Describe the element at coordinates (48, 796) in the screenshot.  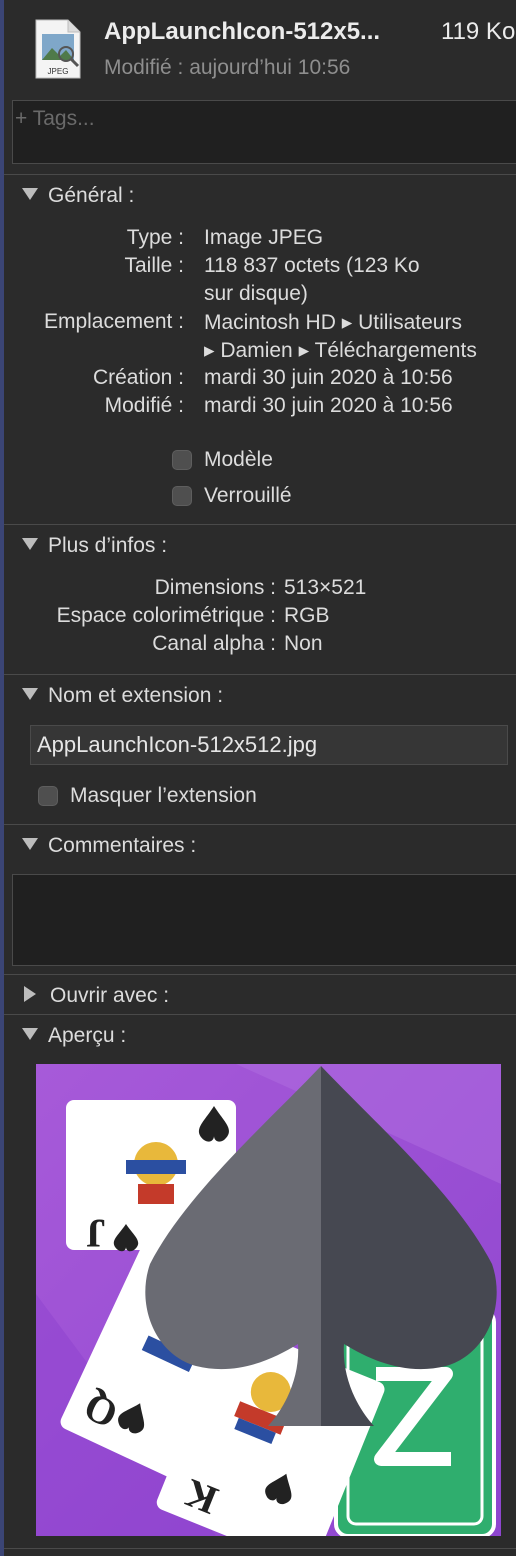
I see `hide-extension-checkbox` at that location.